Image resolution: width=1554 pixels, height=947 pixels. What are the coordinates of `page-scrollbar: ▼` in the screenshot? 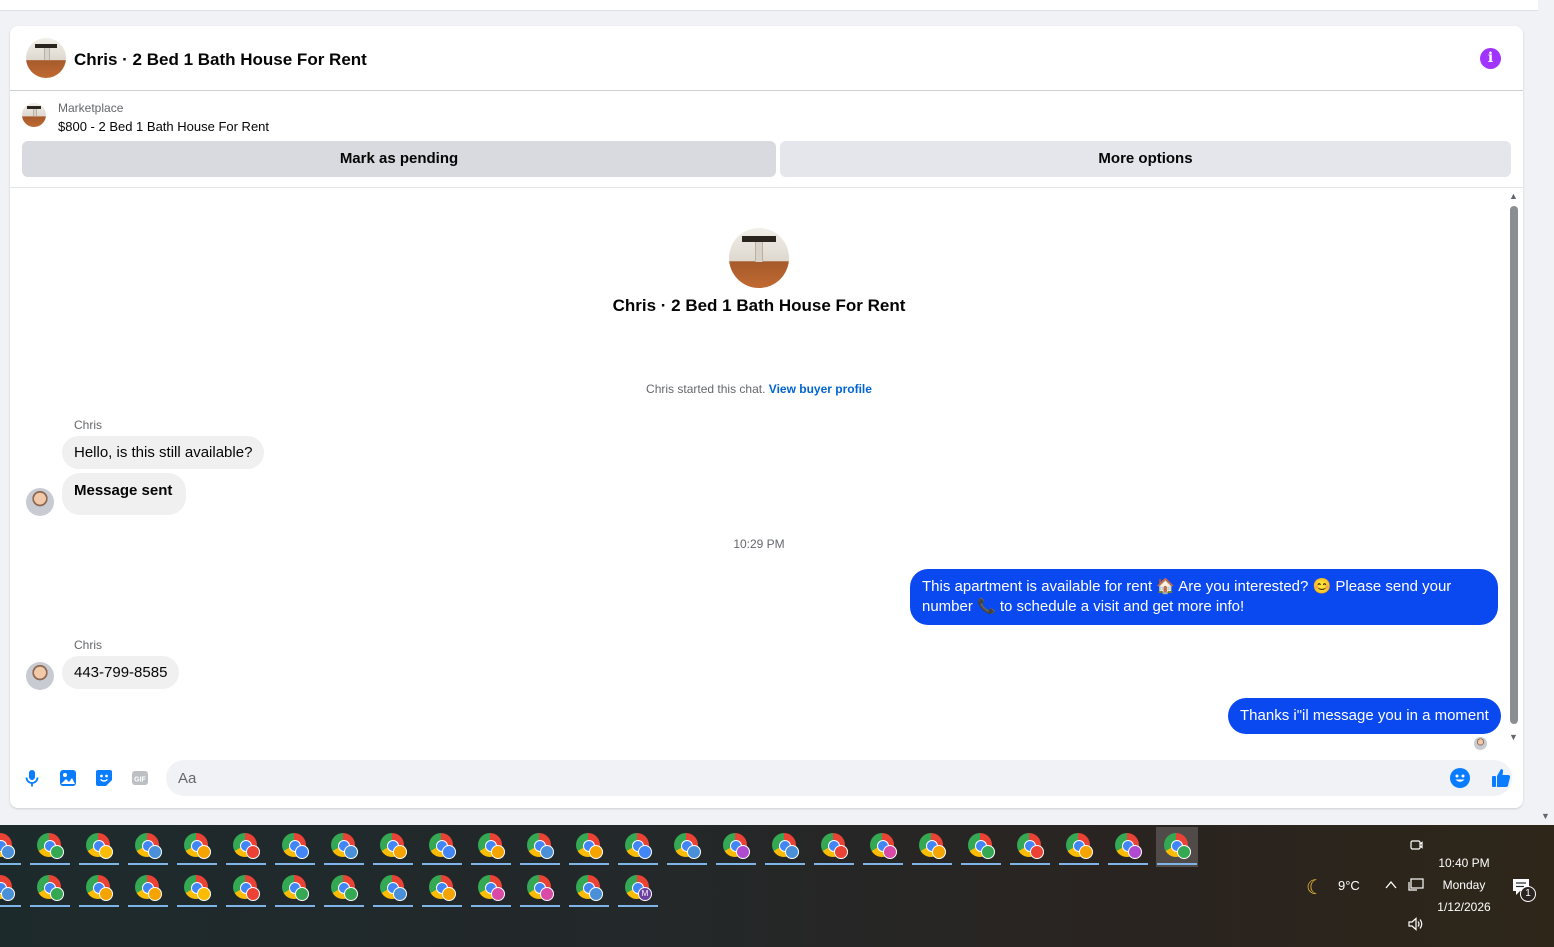 It's located at (1546, 412).